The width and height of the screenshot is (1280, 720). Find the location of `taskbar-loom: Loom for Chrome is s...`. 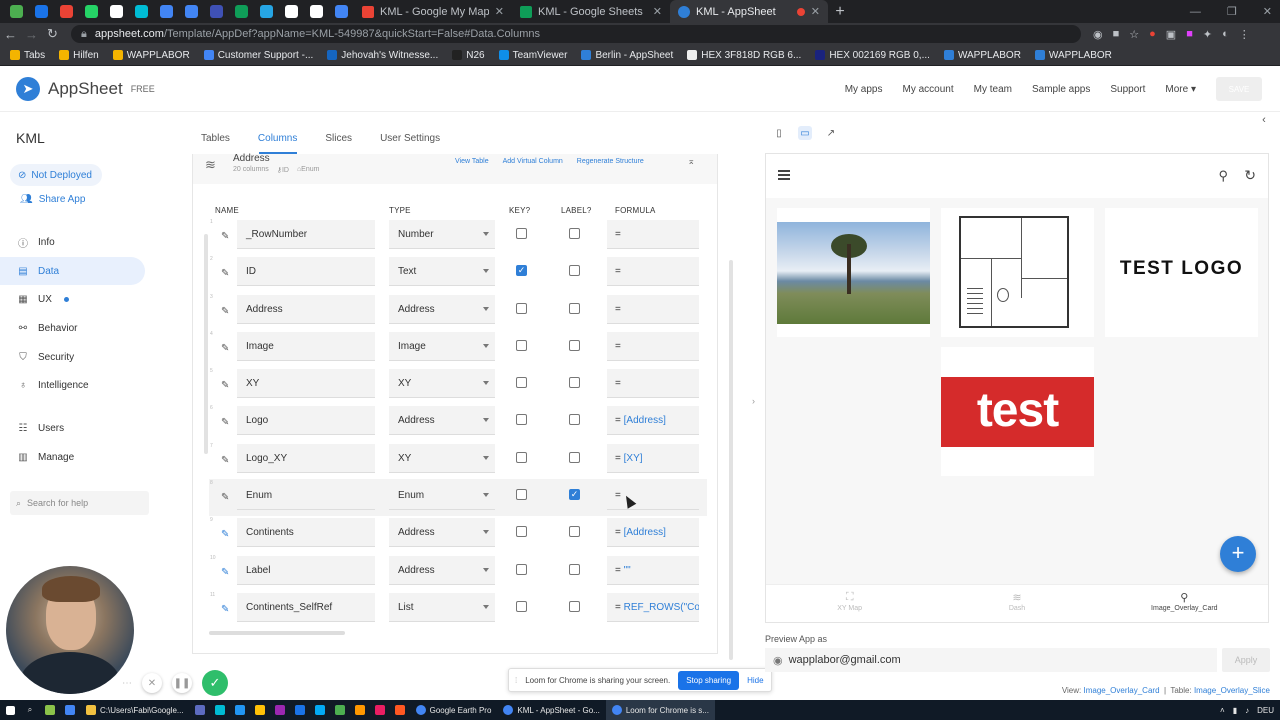

taskbar-loom: Loom for Chrome is s... is located at coordinates (660, 710).